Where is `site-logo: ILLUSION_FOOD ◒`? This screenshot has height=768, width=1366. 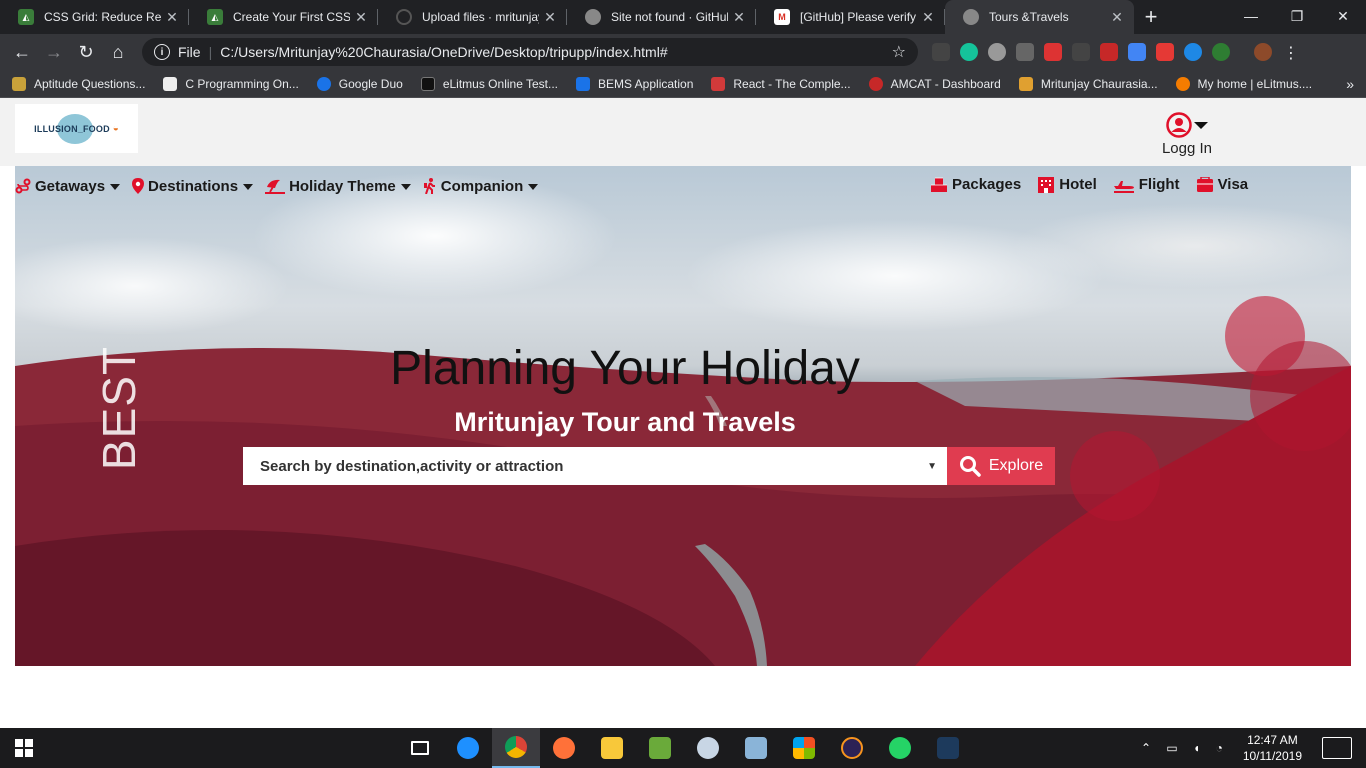 site-logo: ILLUSION_FOOD ◒ is located at coordinates (76, 128).